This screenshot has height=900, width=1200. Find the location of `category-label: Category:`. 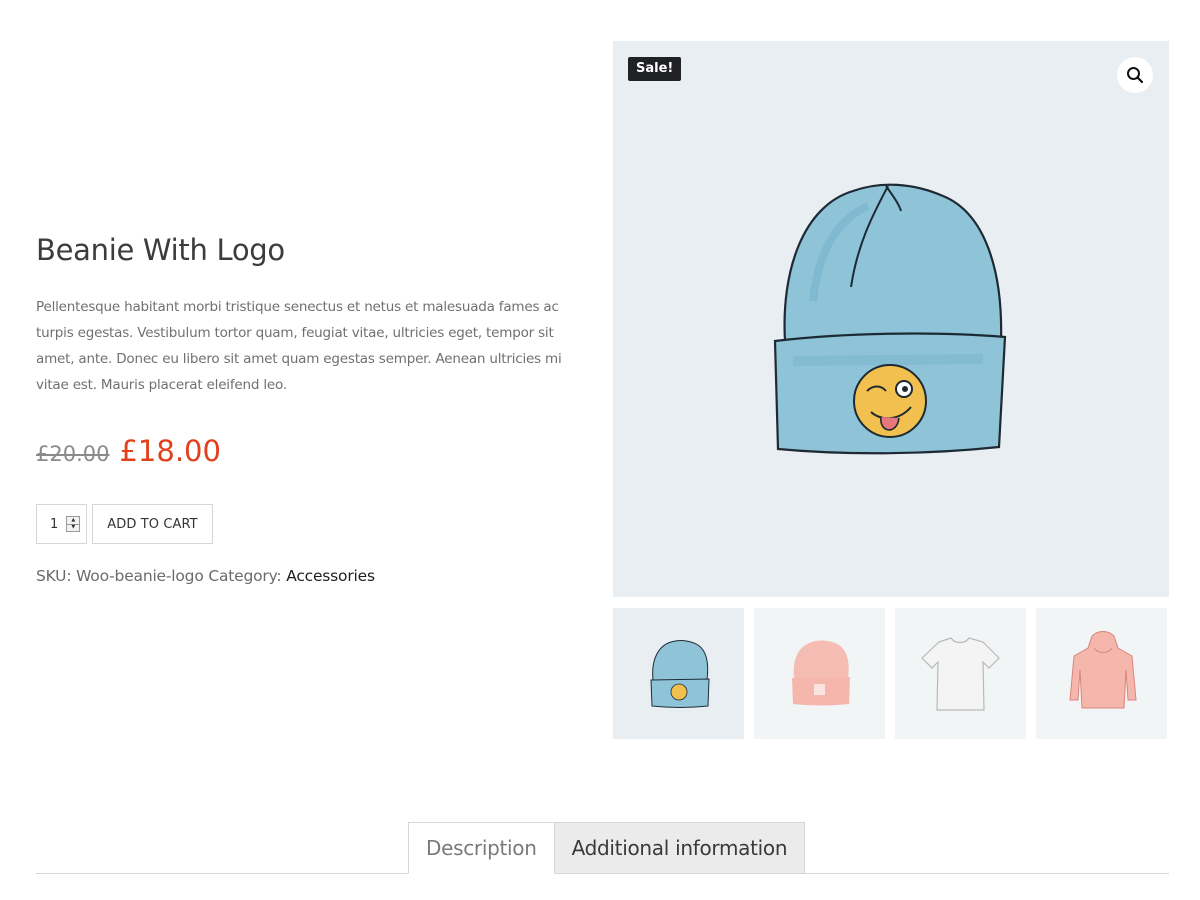

category-label: Category: is located at coordinates (245, 576).